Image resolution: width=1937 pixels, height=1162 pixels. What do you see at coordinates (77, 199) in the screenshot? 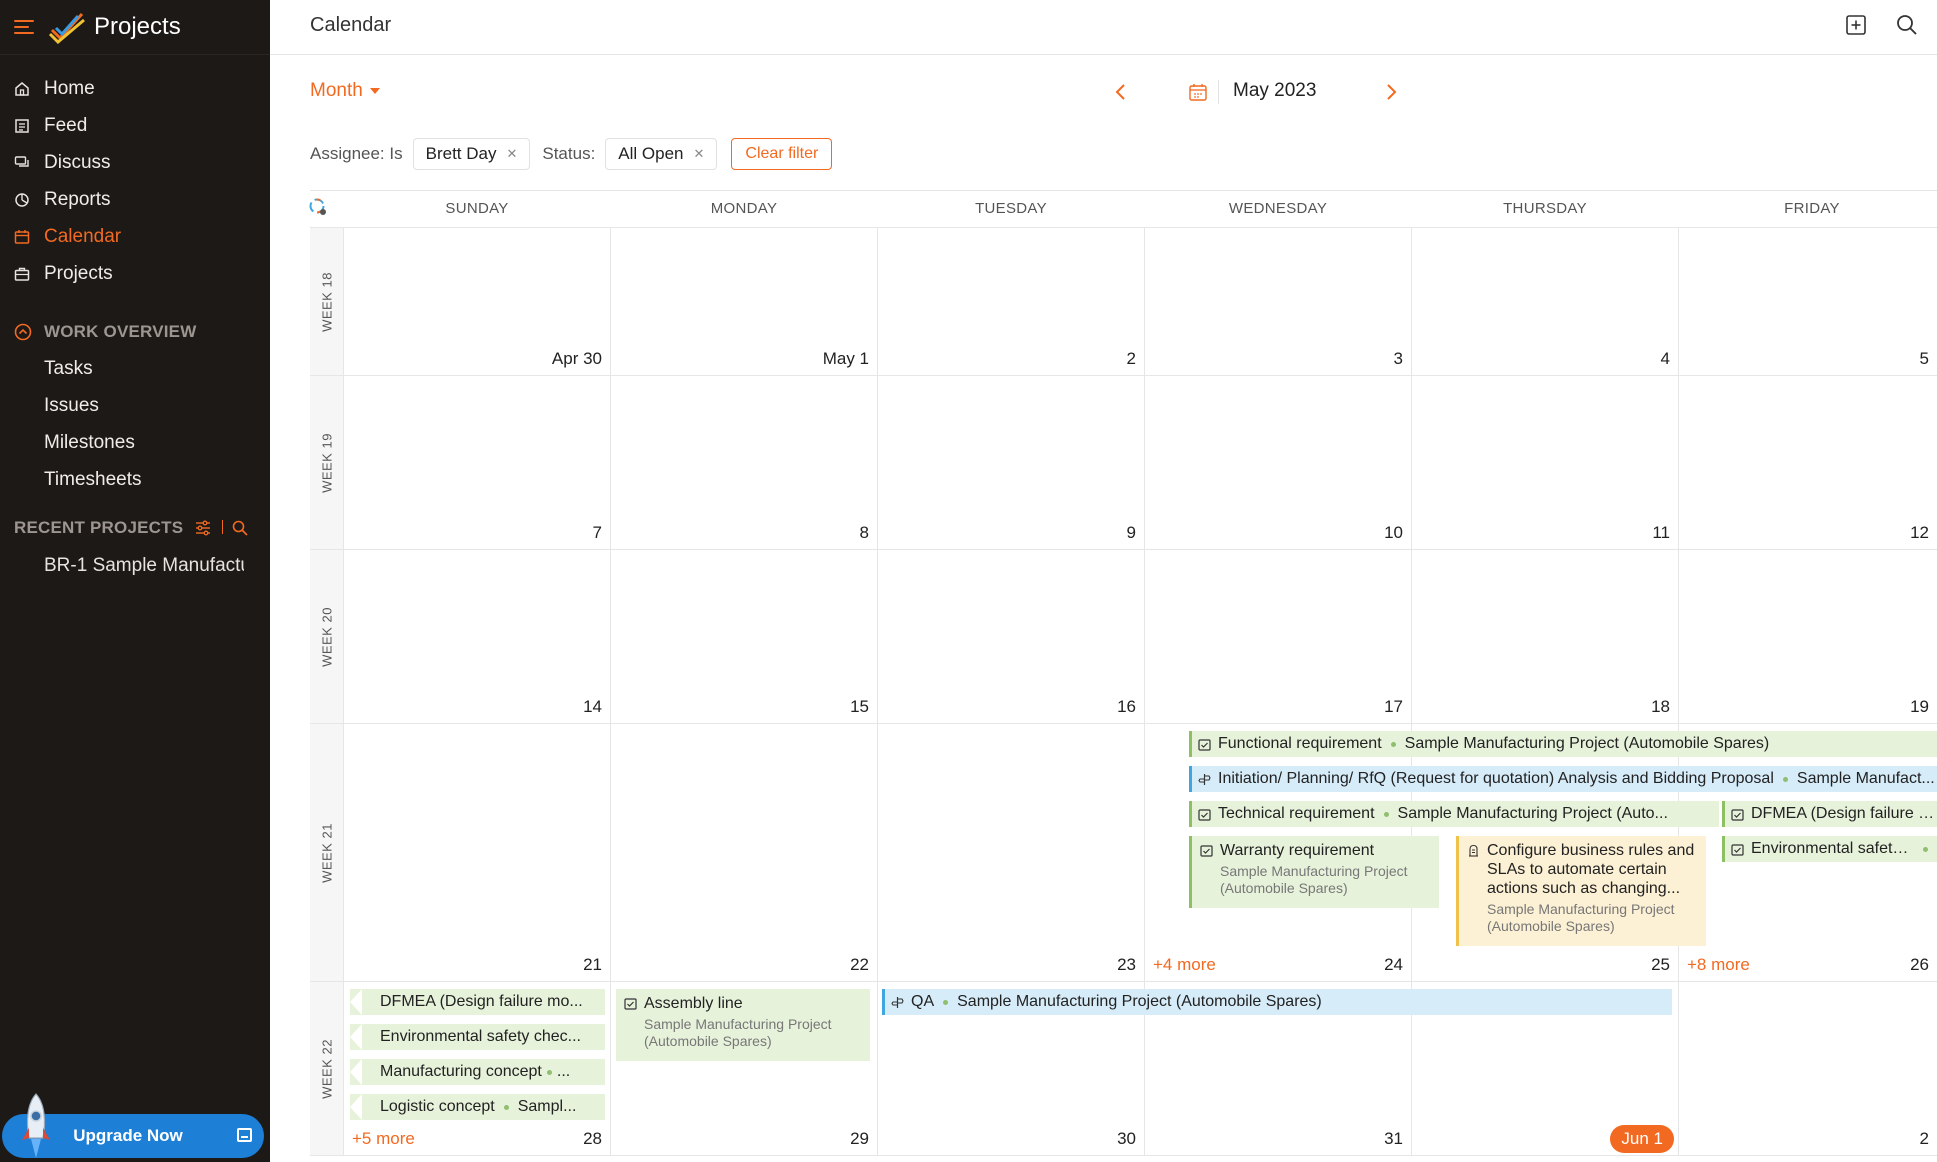
I see `nav-item-label: Reports` at bounding box center [77, 199].